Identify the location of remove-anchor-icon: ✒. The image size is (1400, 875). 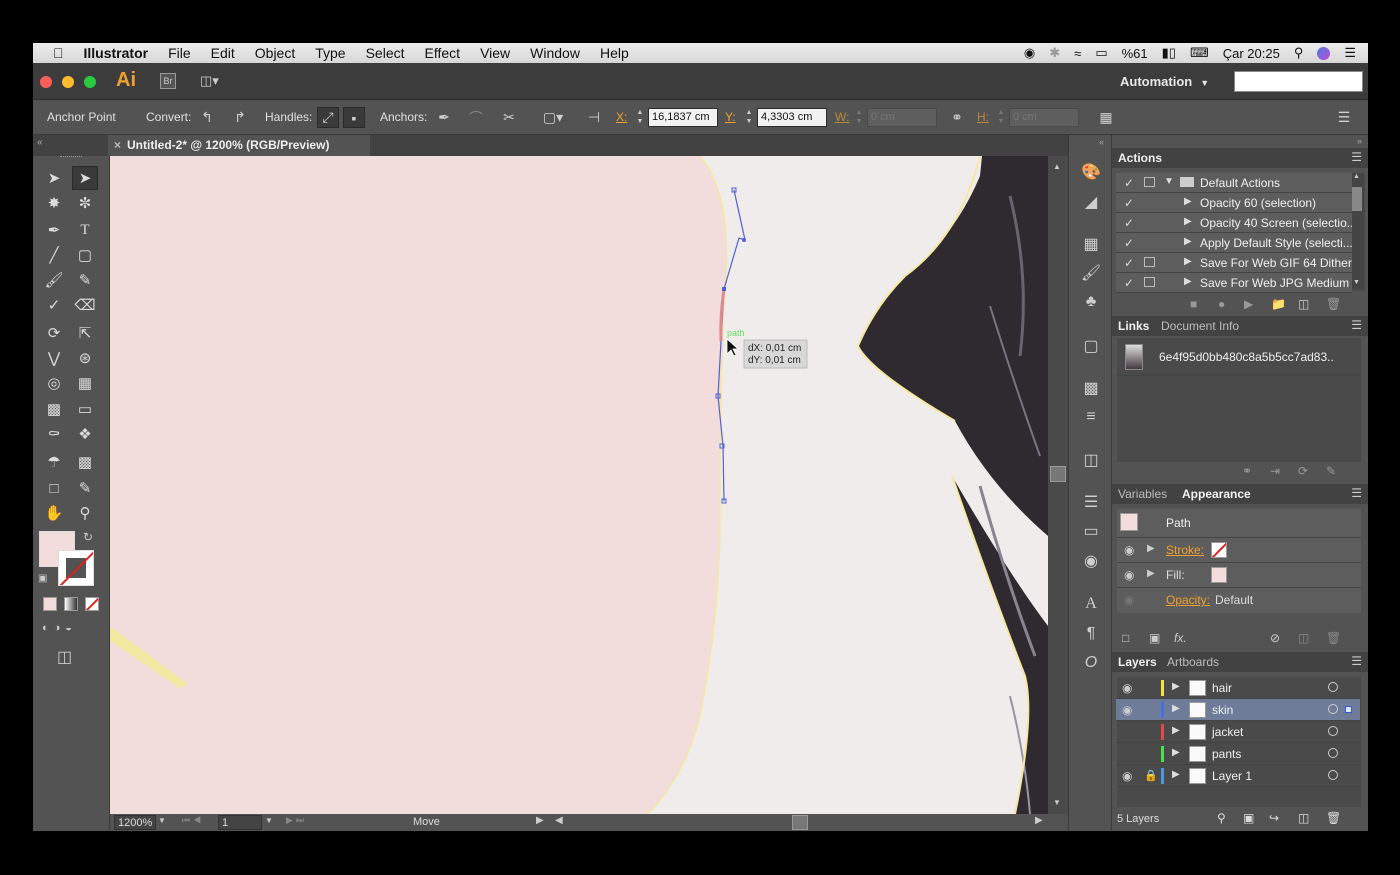
(444, 117).